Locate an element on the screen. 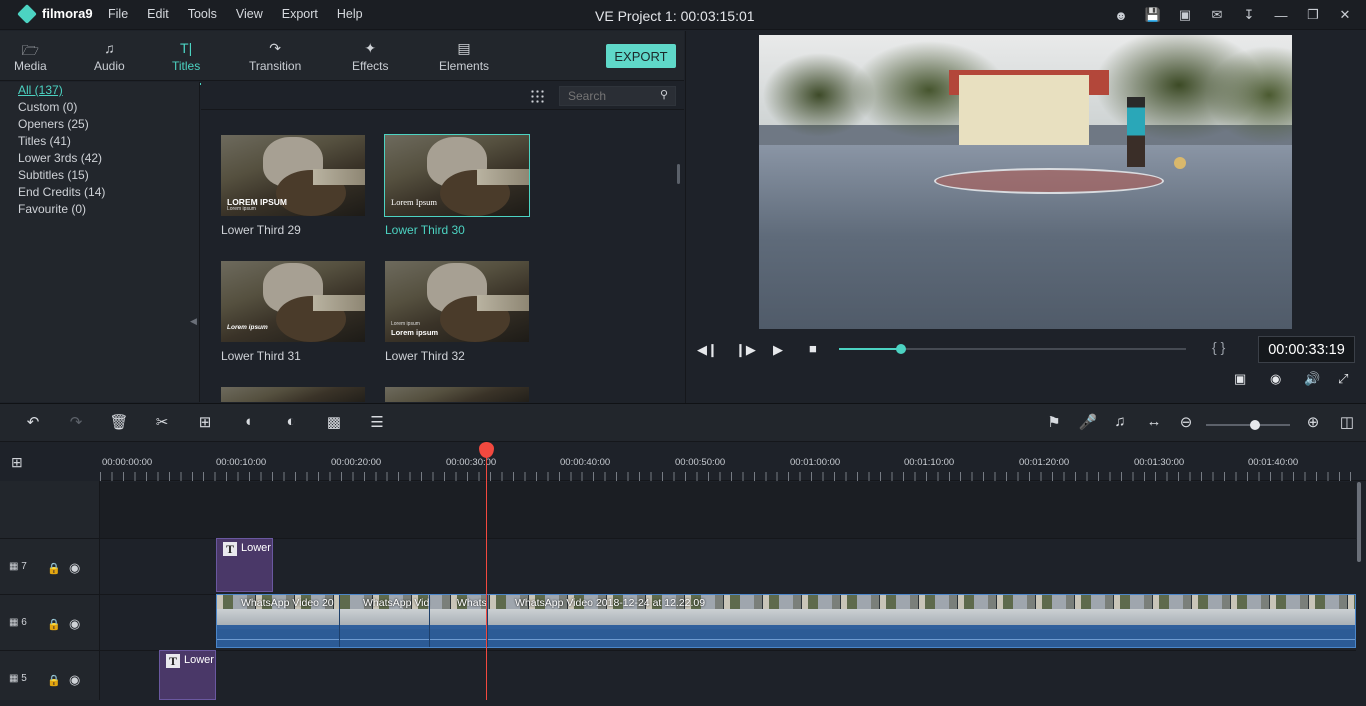 Image resolution: width=1366 pixels, height=706 pixels. color-icon: ◐ is located at coordinates (291, 421).